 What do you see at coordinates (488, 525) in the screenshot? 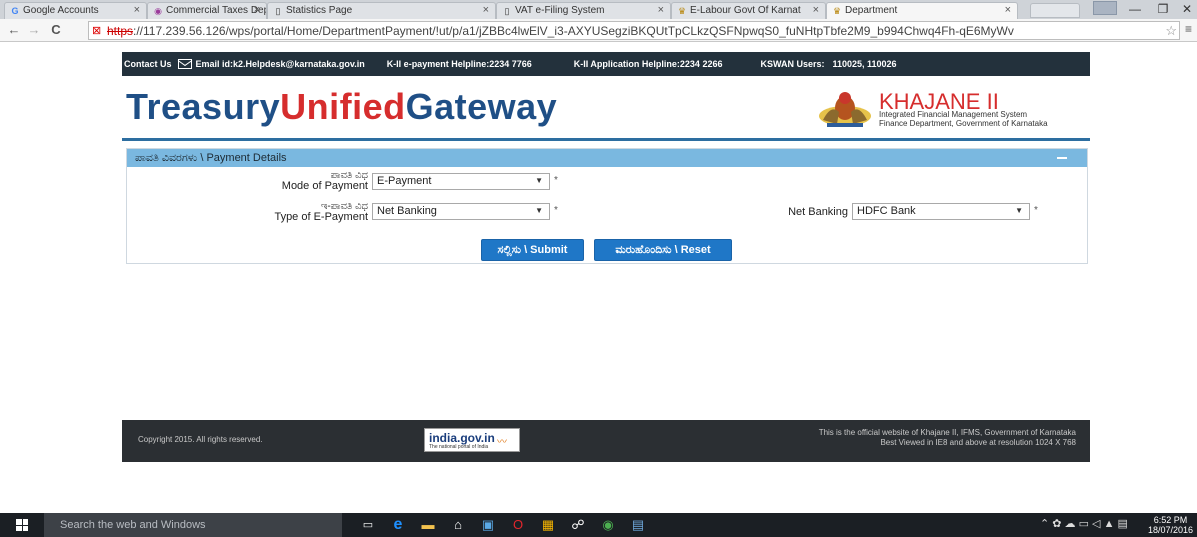
I see `media-icon: ▣` at bounding box center [488, 525].